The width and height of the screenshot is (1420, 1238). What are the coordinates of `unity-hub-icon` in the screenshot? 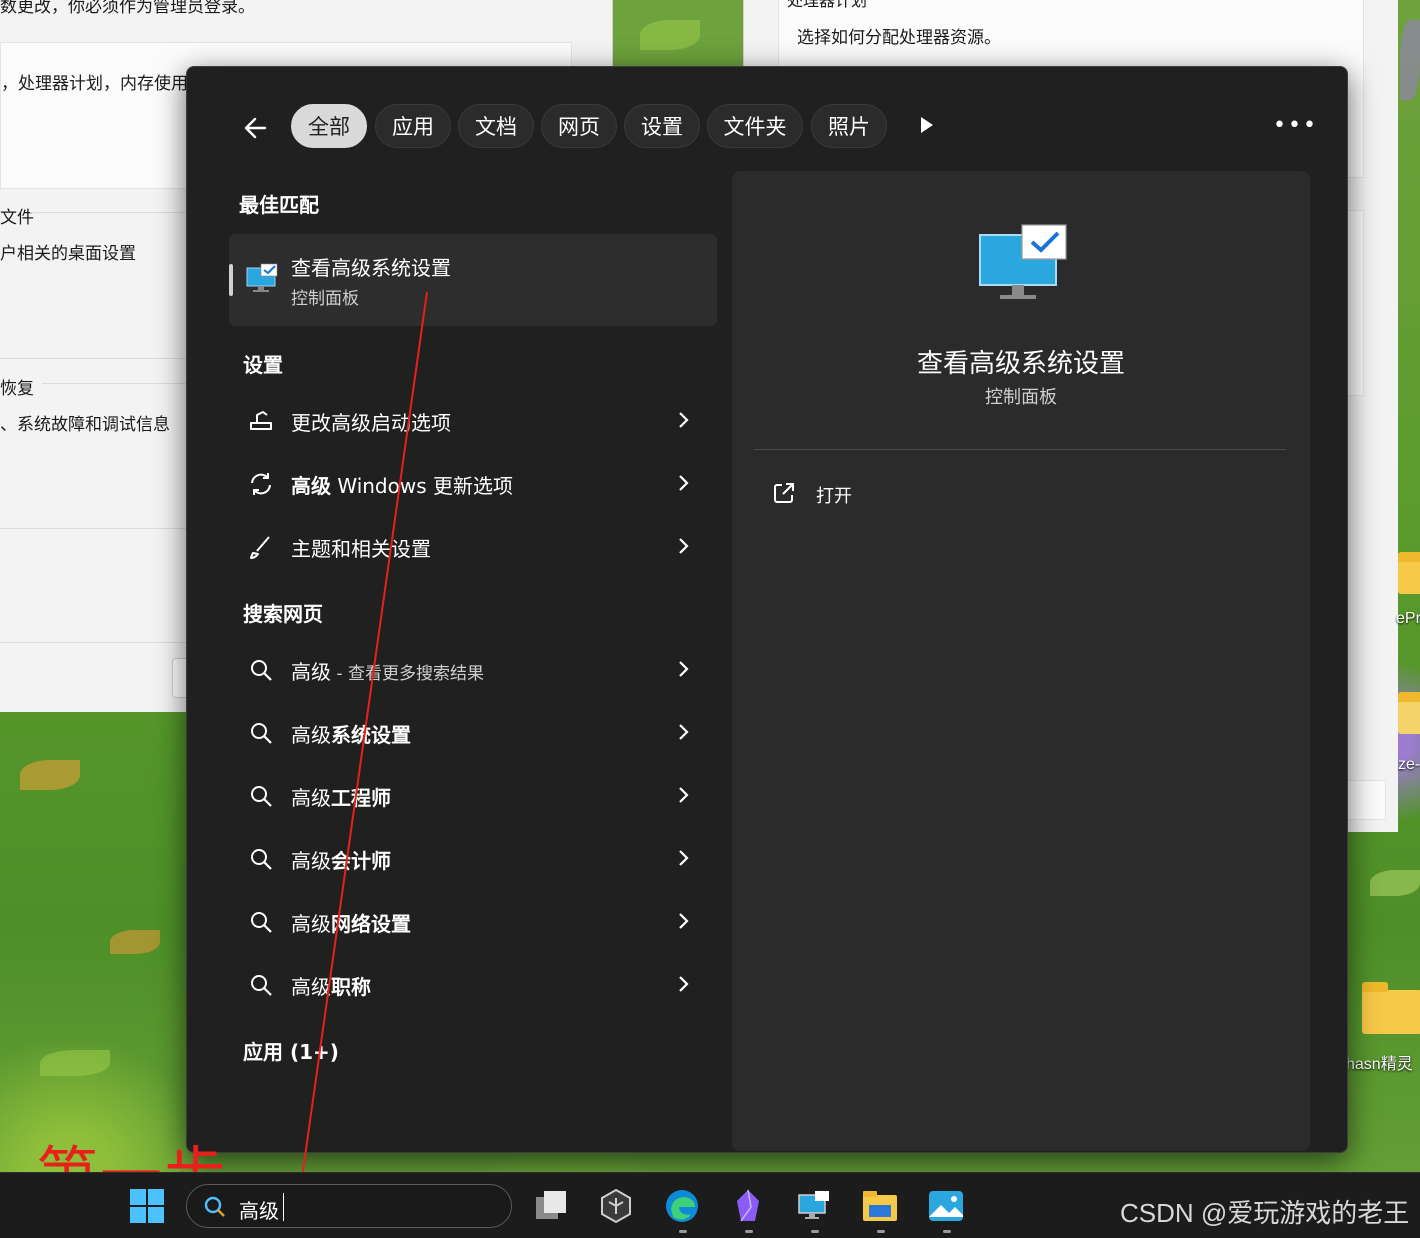 It's located at (616, 1206).